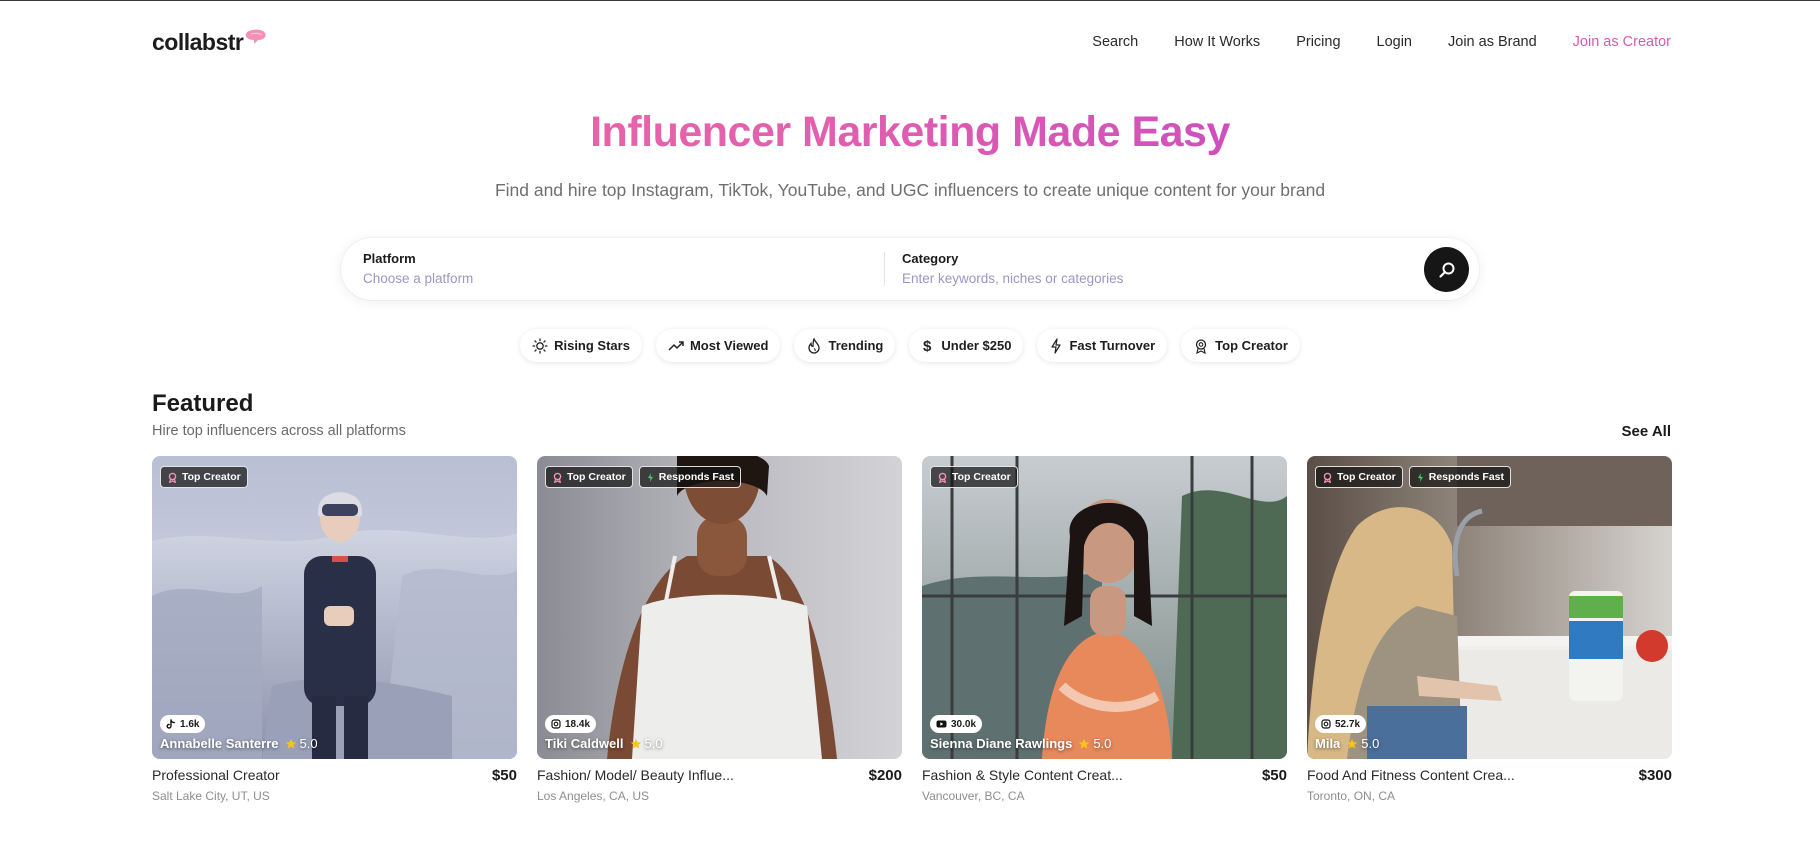 Image resolution: width=1820 pixels, height=864 pixels. Describe the element at coordinates (211, 796) in the screenshot. I see `creator-location: Salt Lake City, UT, US` at that location.